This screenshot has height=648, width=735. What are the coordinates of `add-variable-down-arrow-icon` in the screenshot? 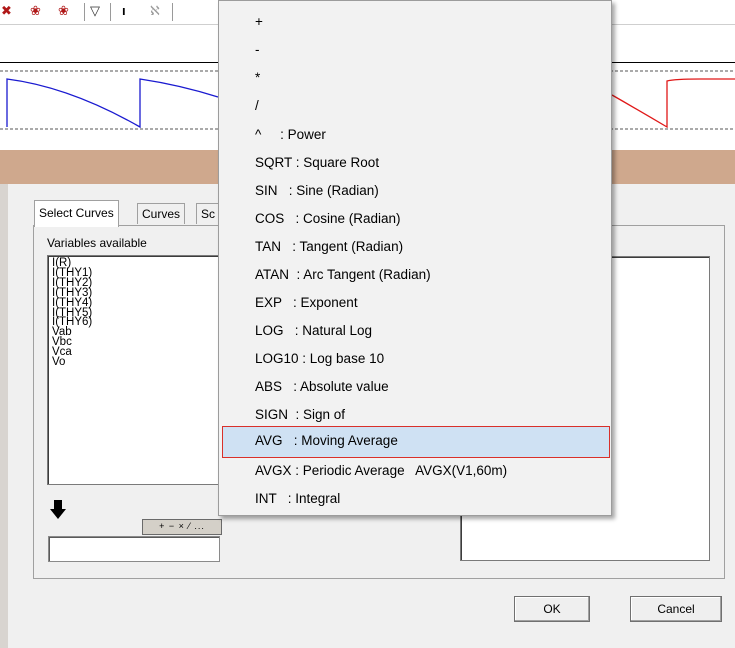 It's located at (58, 510).